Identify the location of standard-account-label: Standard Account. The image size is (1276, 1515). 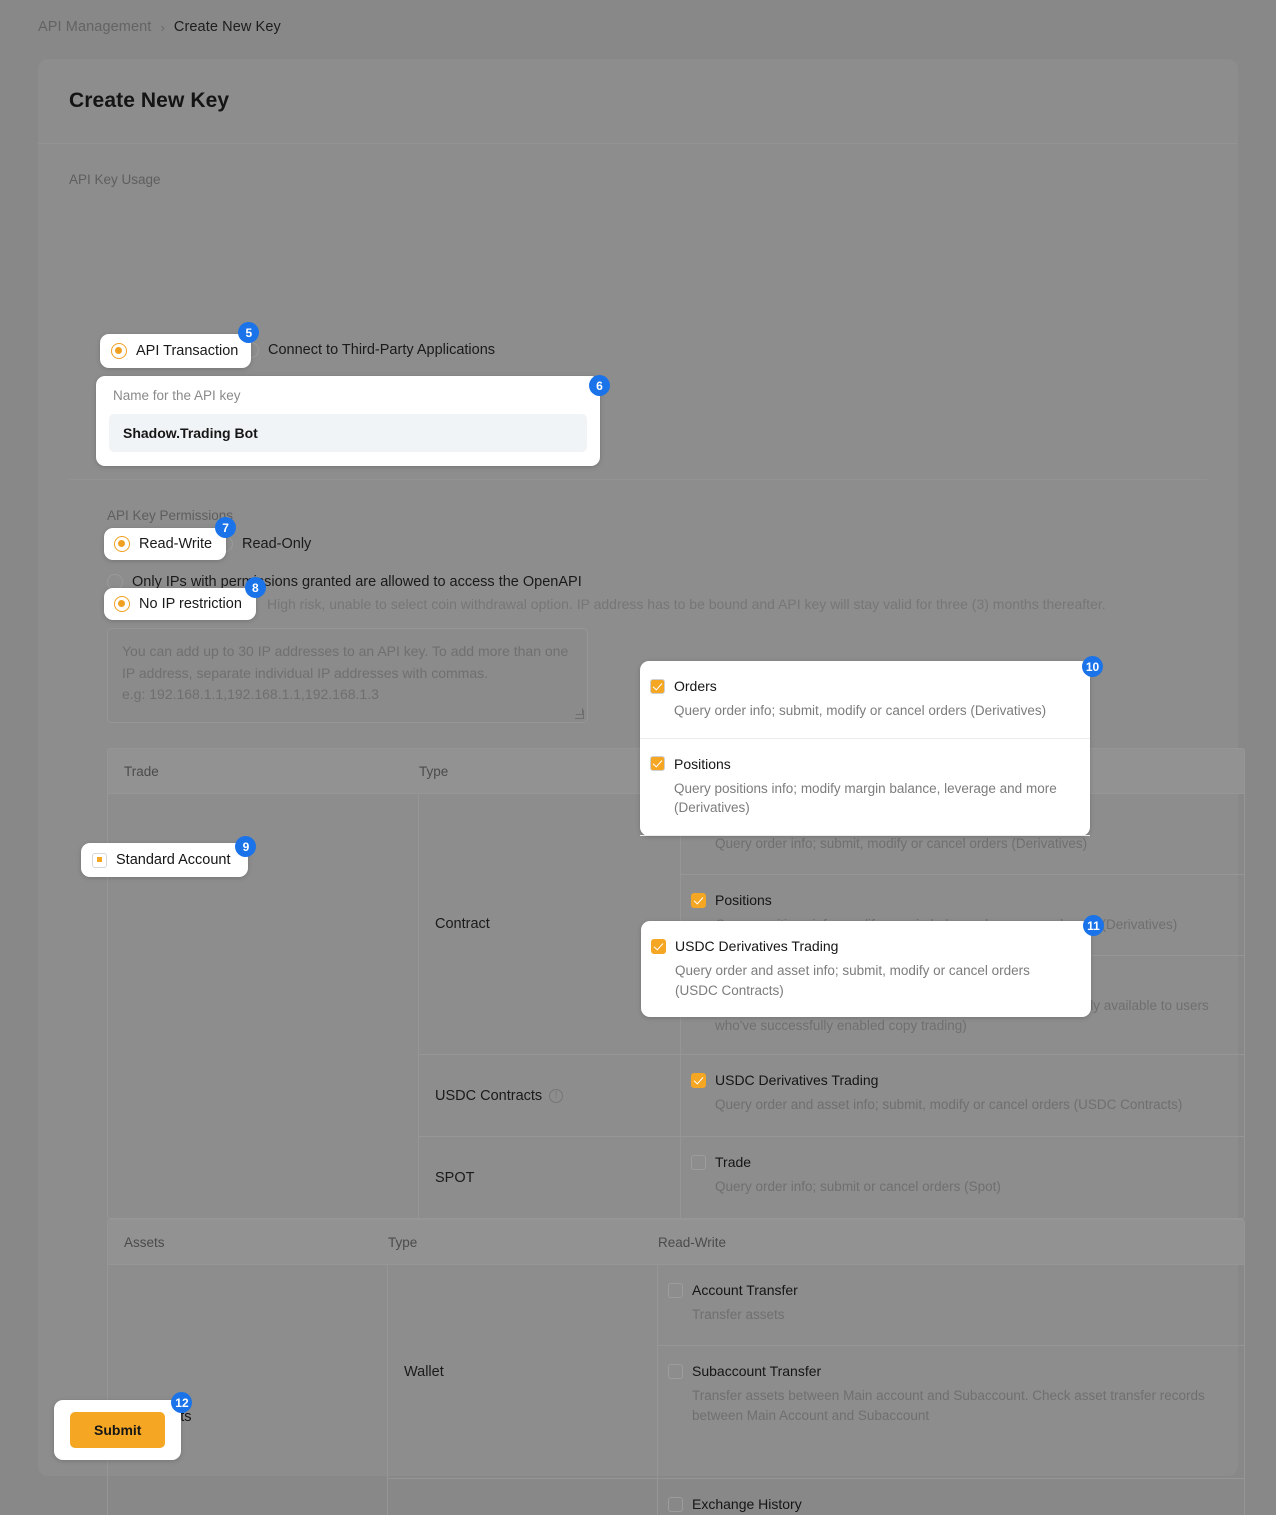
(173, 860).